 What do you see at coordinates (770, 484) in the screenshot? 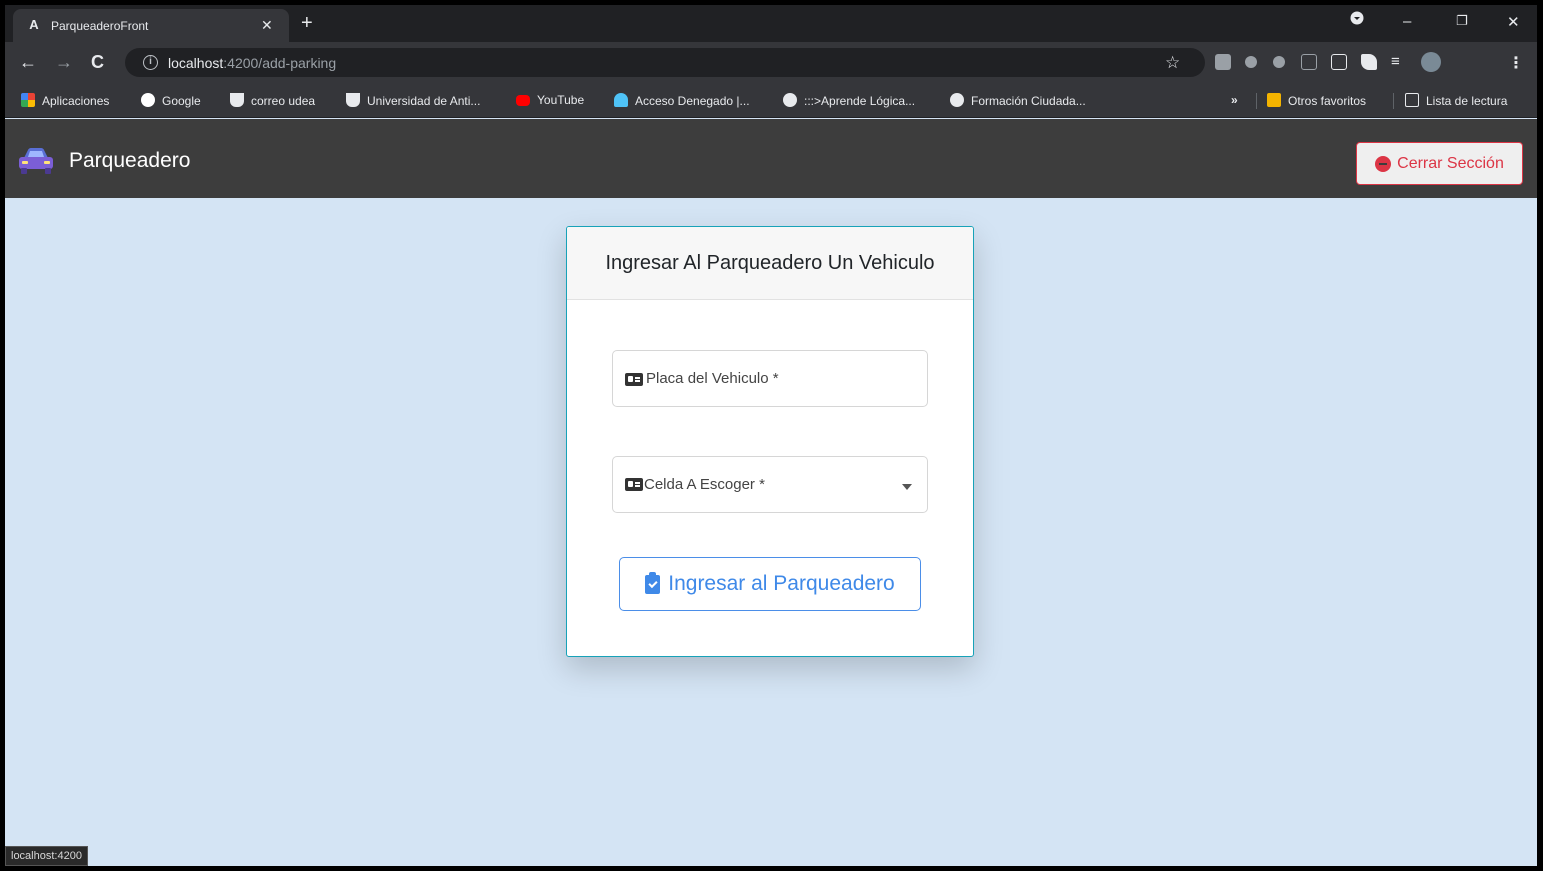
I see `cell-select: Celda A Escoger *` at bounding box center [770, 484].